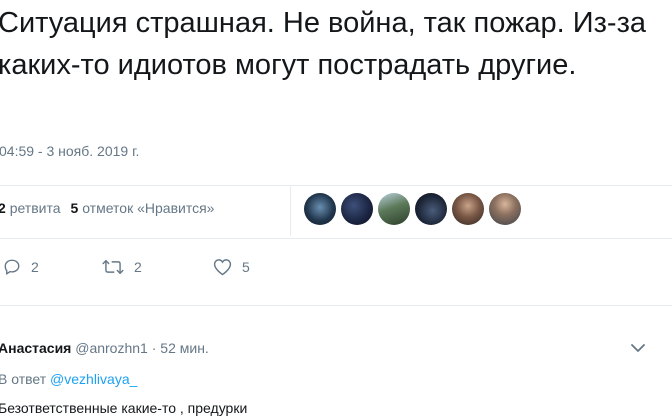 This screenshot has height=416, width=672. Describe the element at coordinates (23, 379) in the screenshot. I see `reply-to-label: В ответ` at that location.